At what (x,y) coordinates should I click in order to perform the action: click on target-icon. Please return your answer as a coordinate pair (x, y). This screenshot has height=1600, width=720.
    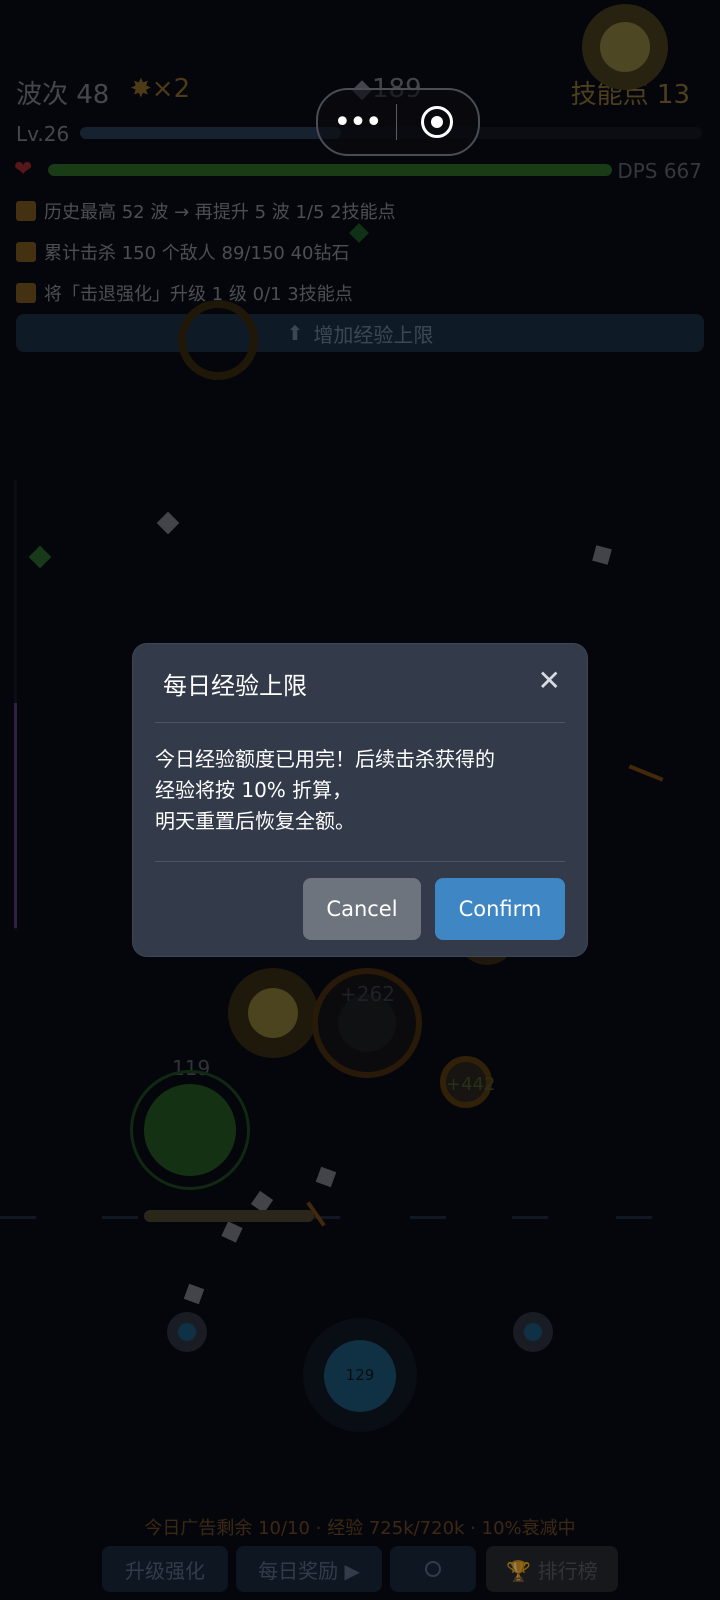
    Looking at the image, I should click on (437, 122).